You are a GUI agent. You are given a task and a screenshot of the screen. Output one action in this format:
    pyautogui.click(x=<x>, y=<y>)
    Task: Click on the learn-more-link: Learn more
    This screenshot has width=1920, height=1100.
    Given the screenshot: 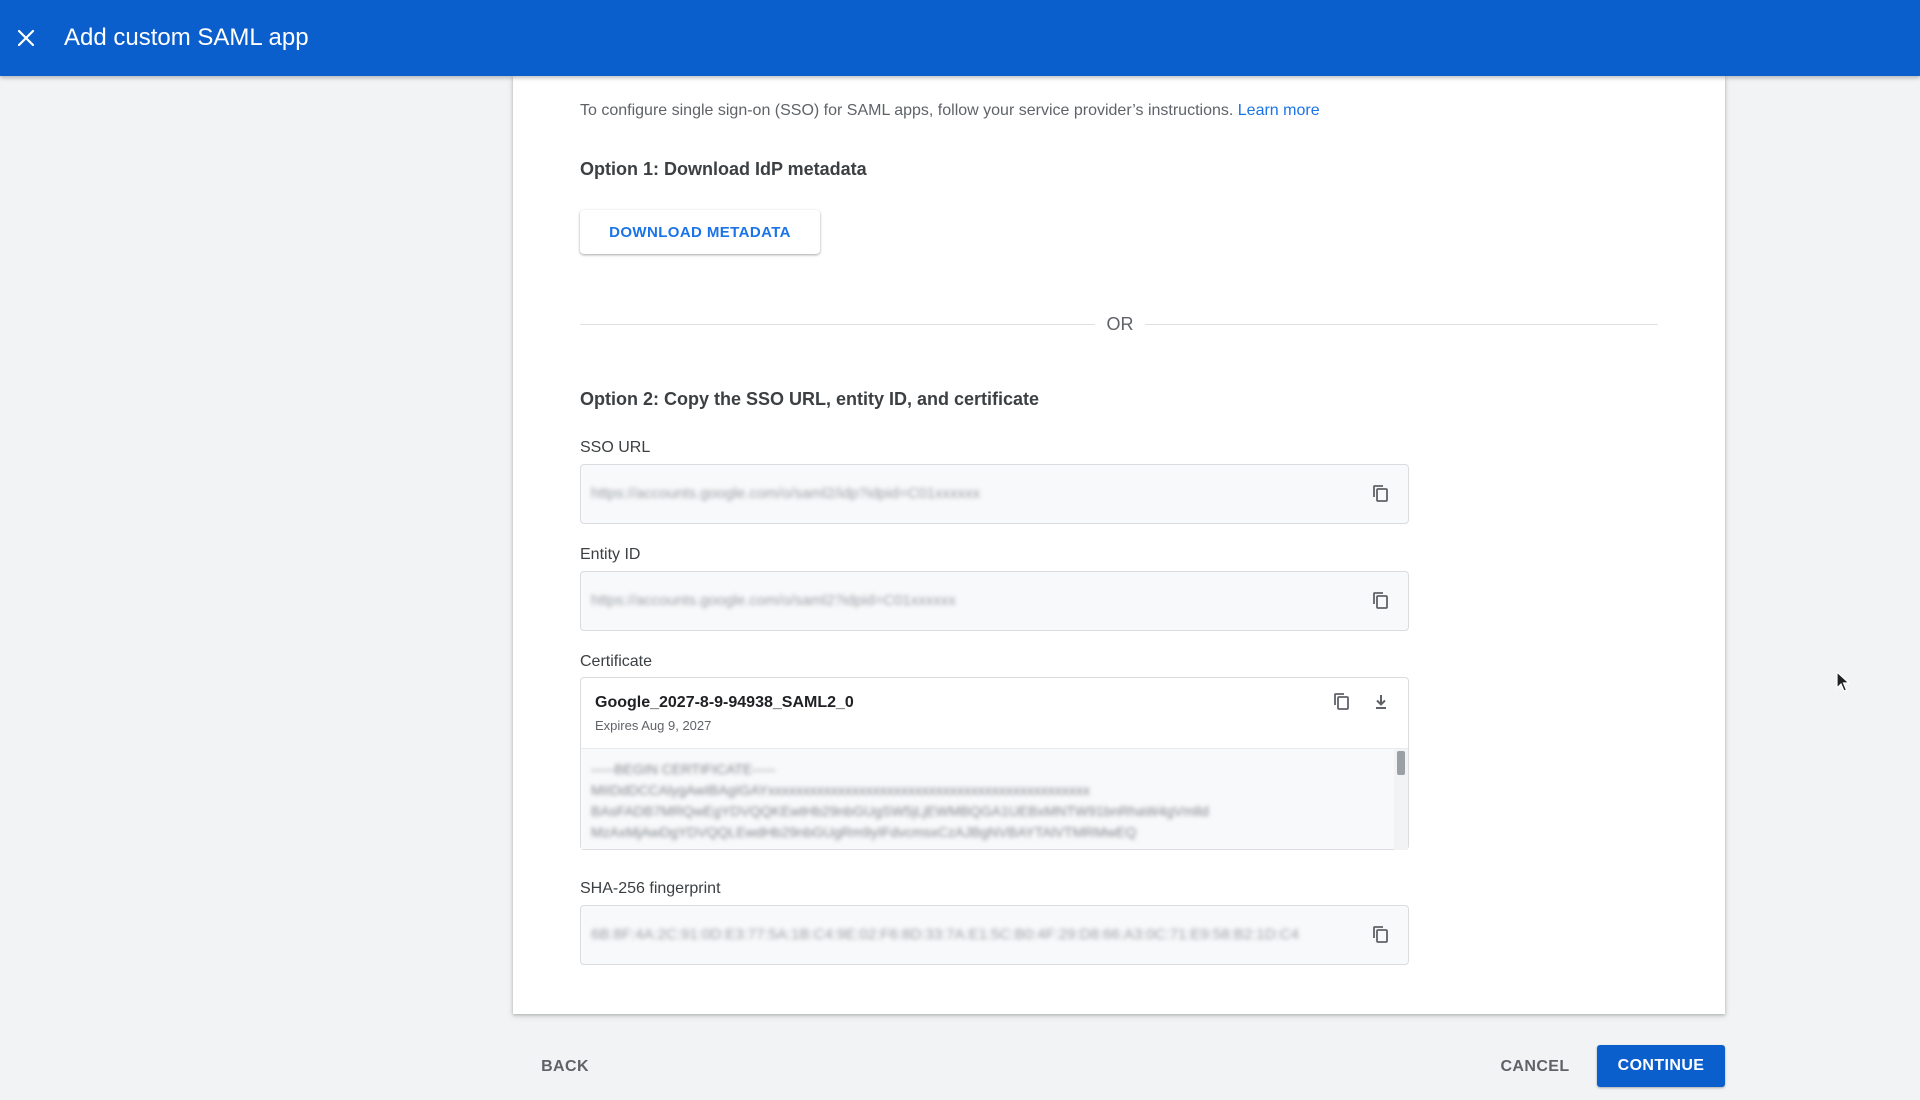 What is the action you would take?
    pyautogui.click(x=1279, y=110)
    